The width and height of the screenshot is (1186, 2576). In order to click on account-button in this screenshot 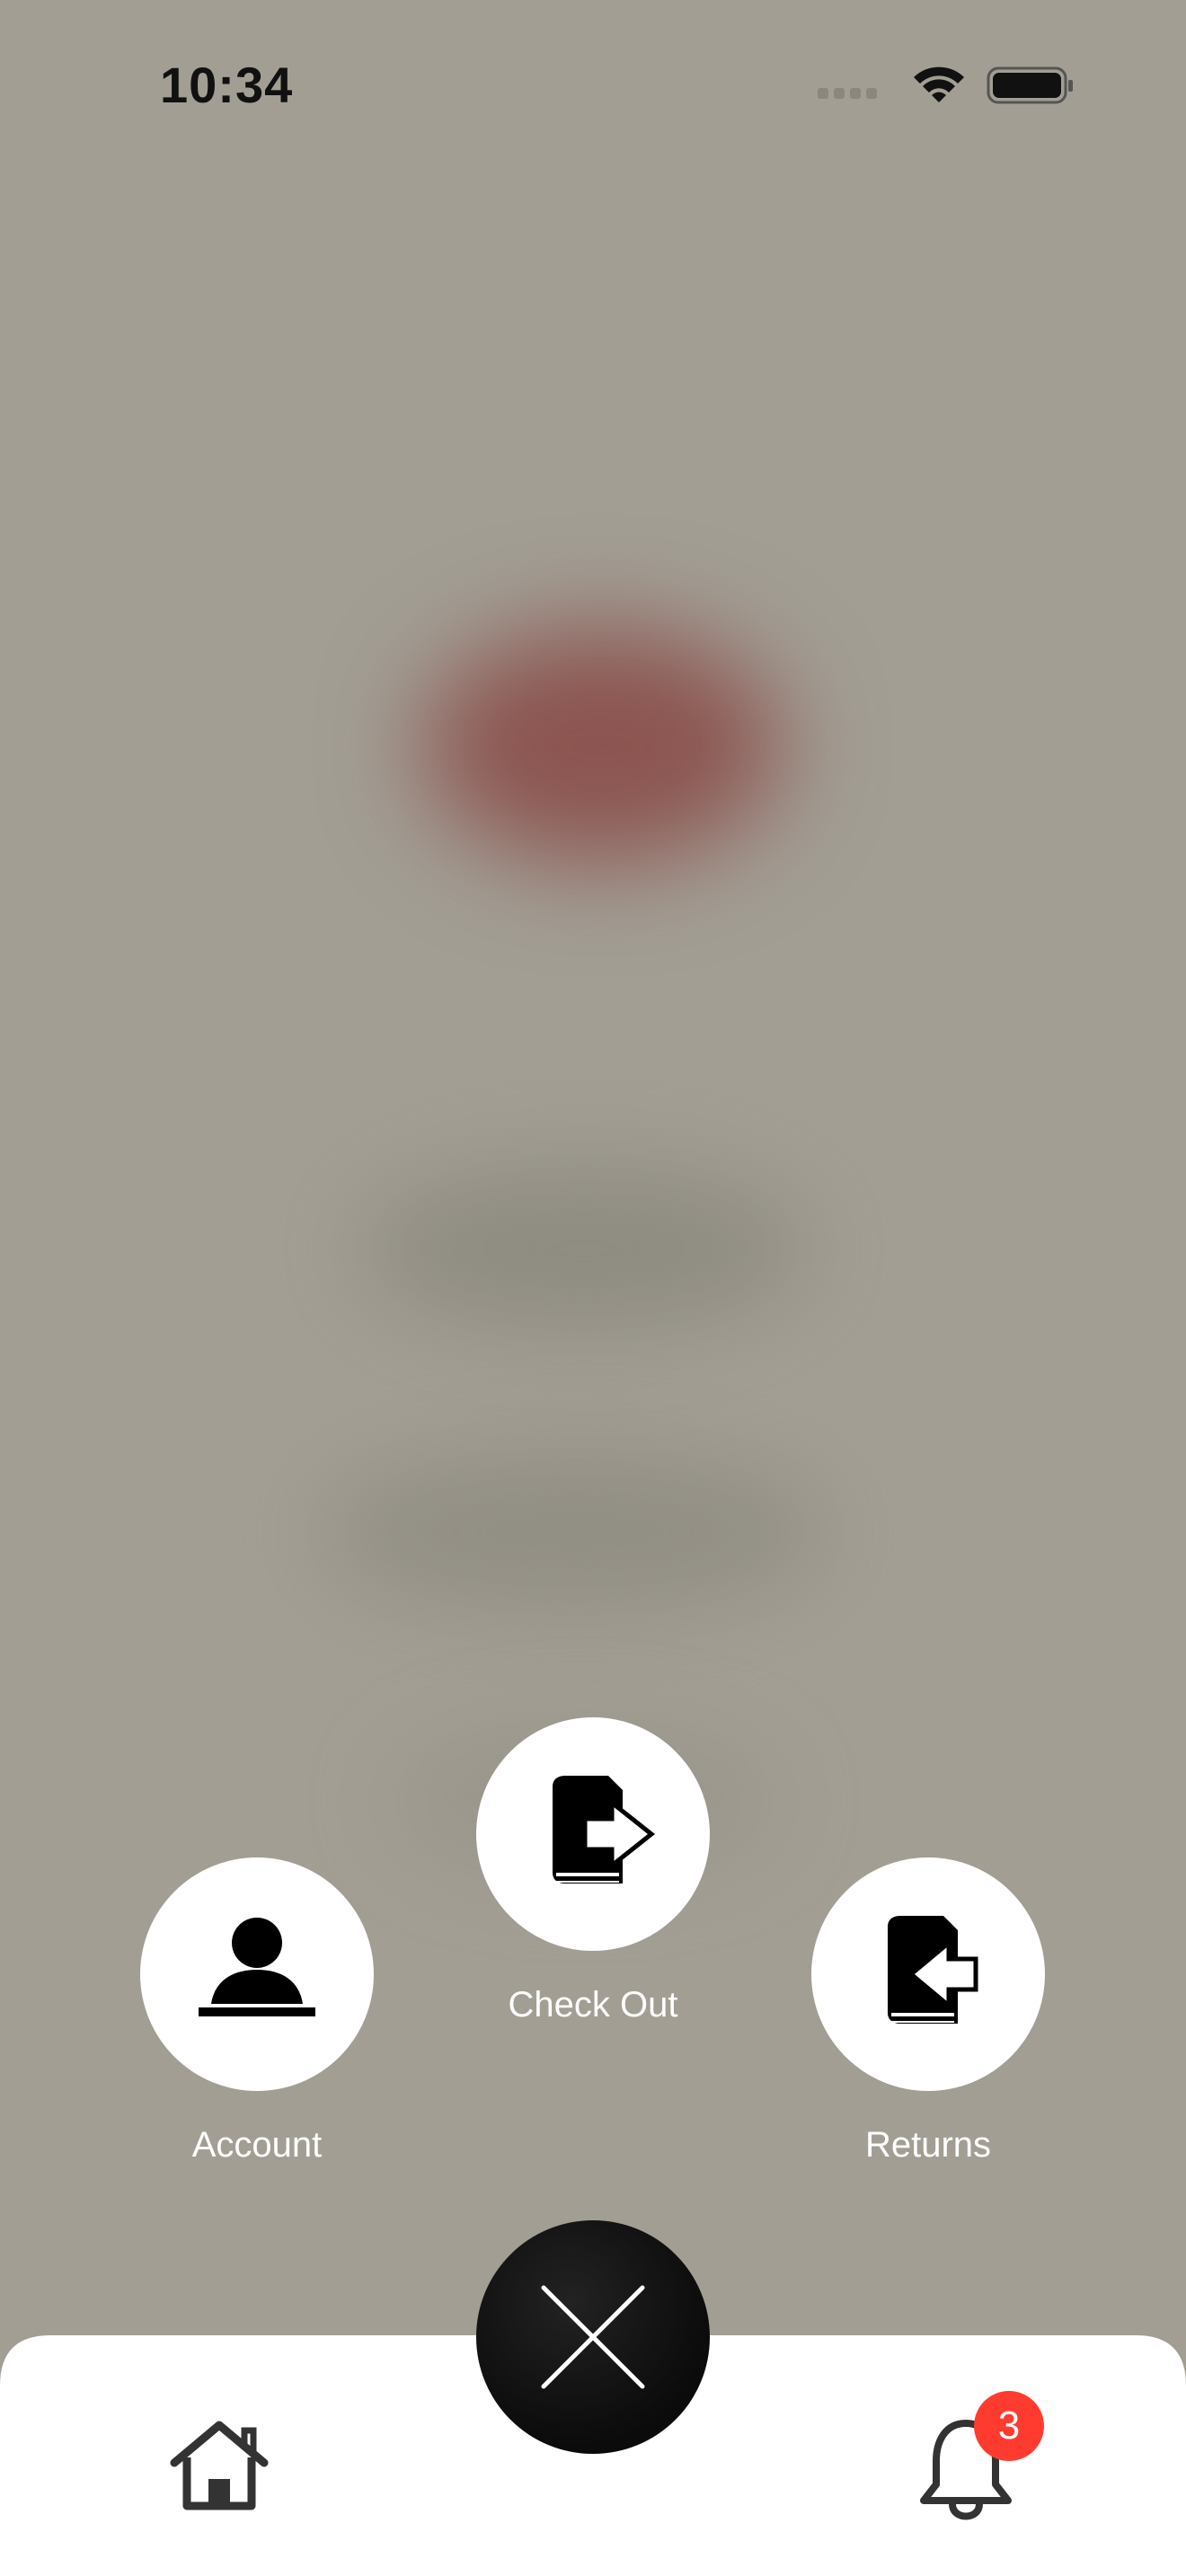, I will do `click(257, 1974)`.